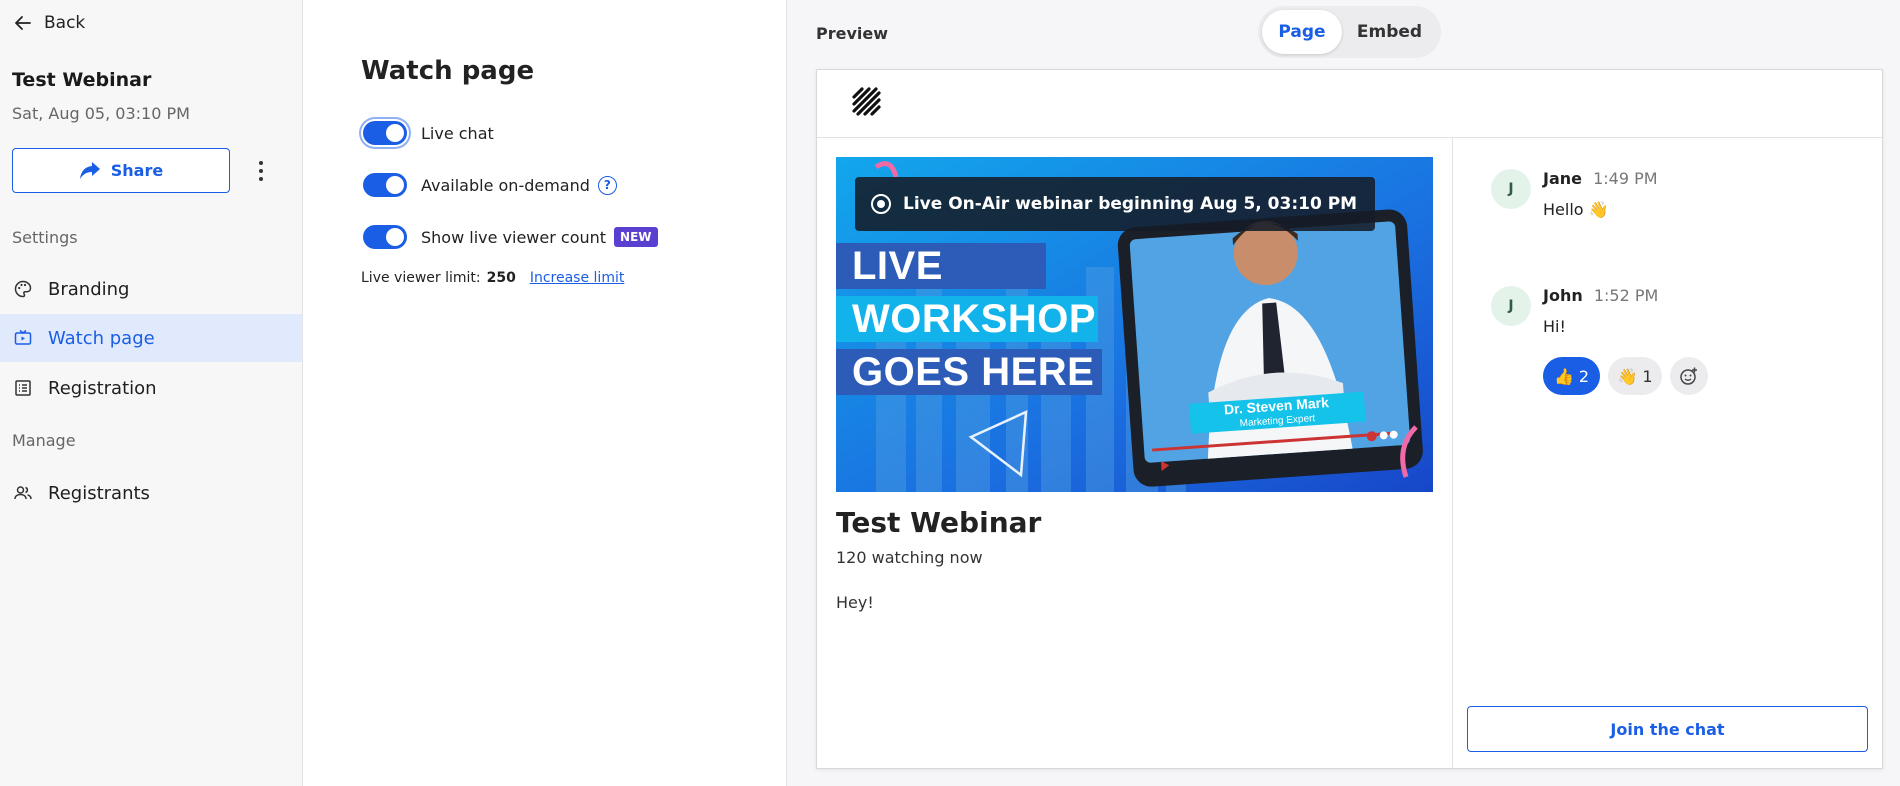 This screenshot has width=1900, height=786. I want to click on viewer-limit-value: 250, so click(501, 278).